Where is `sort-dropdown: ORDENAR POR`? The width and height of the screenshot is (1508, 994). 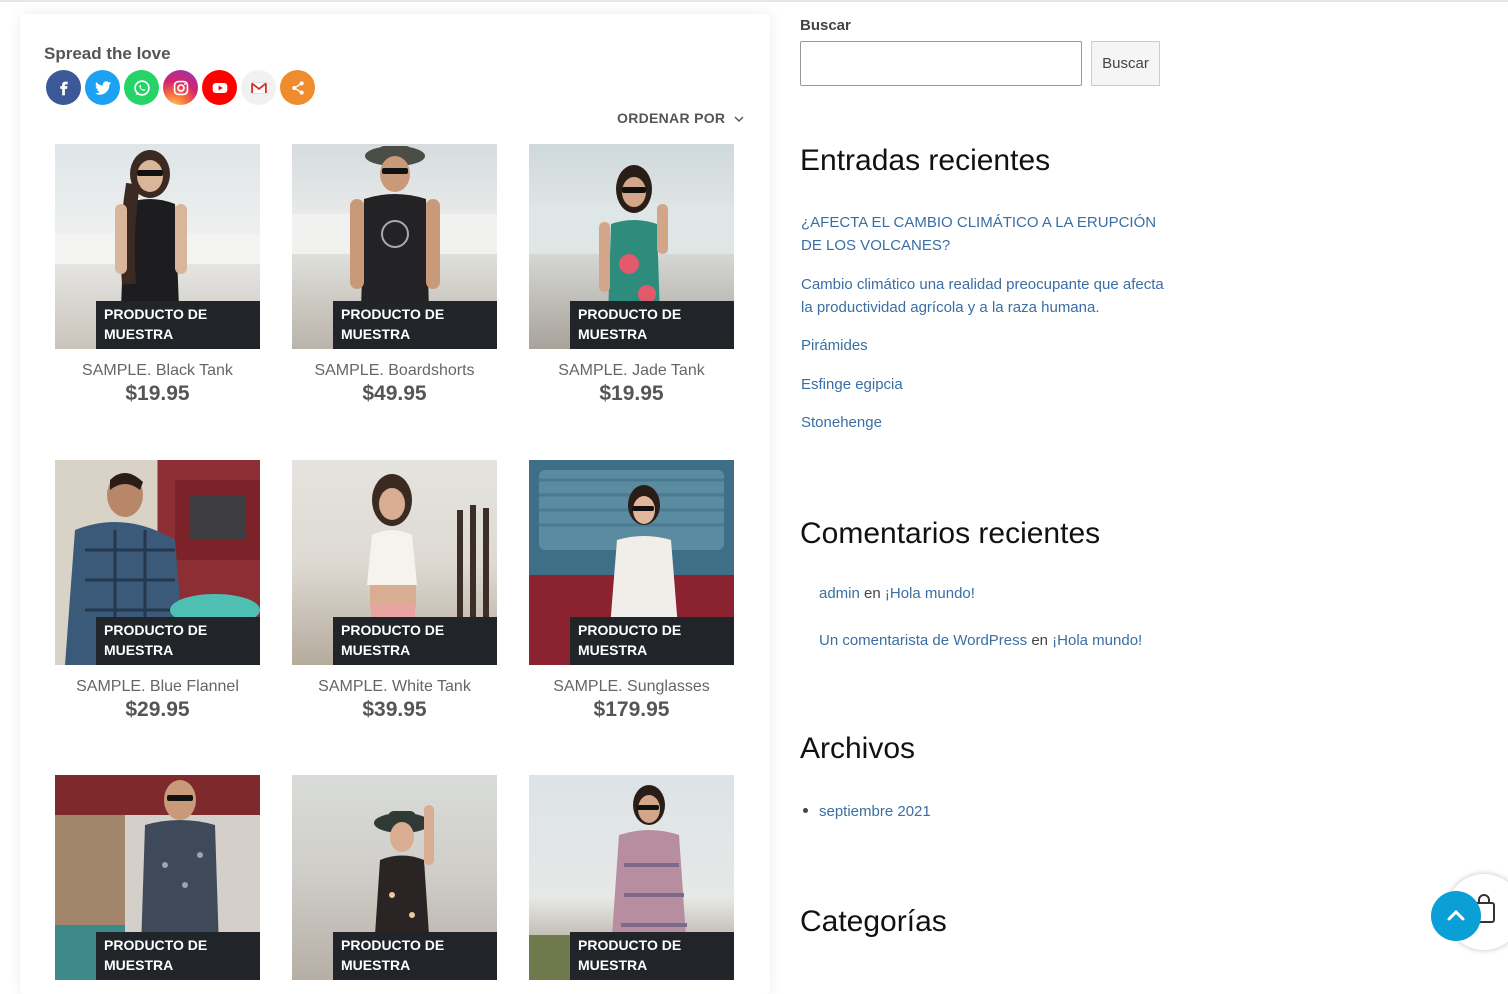 sort-dropdown: ORDENAR POR is located at coordinates (681, 118).